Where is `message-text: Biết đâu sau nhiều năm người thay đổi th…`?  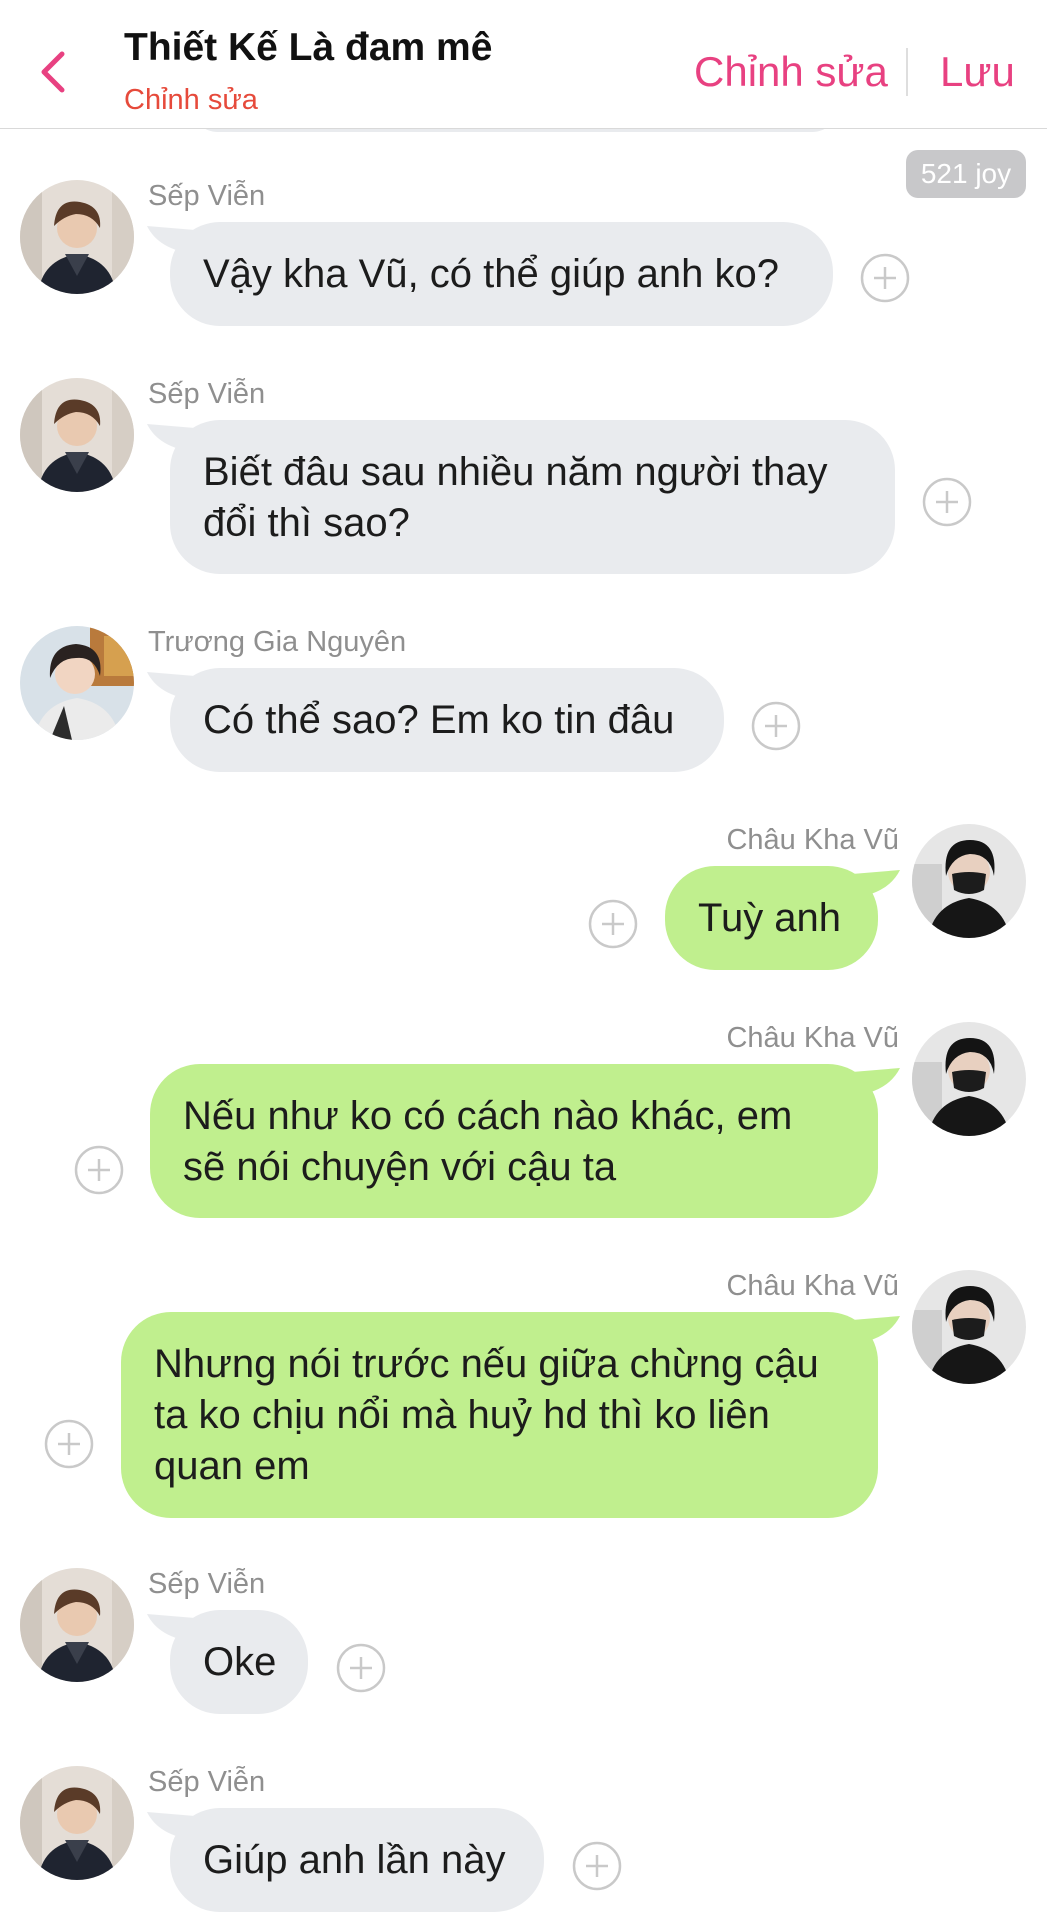 message-text: Biết đâu sau nhiều năm người thay đổi th… is located at coordinates (515, 497).